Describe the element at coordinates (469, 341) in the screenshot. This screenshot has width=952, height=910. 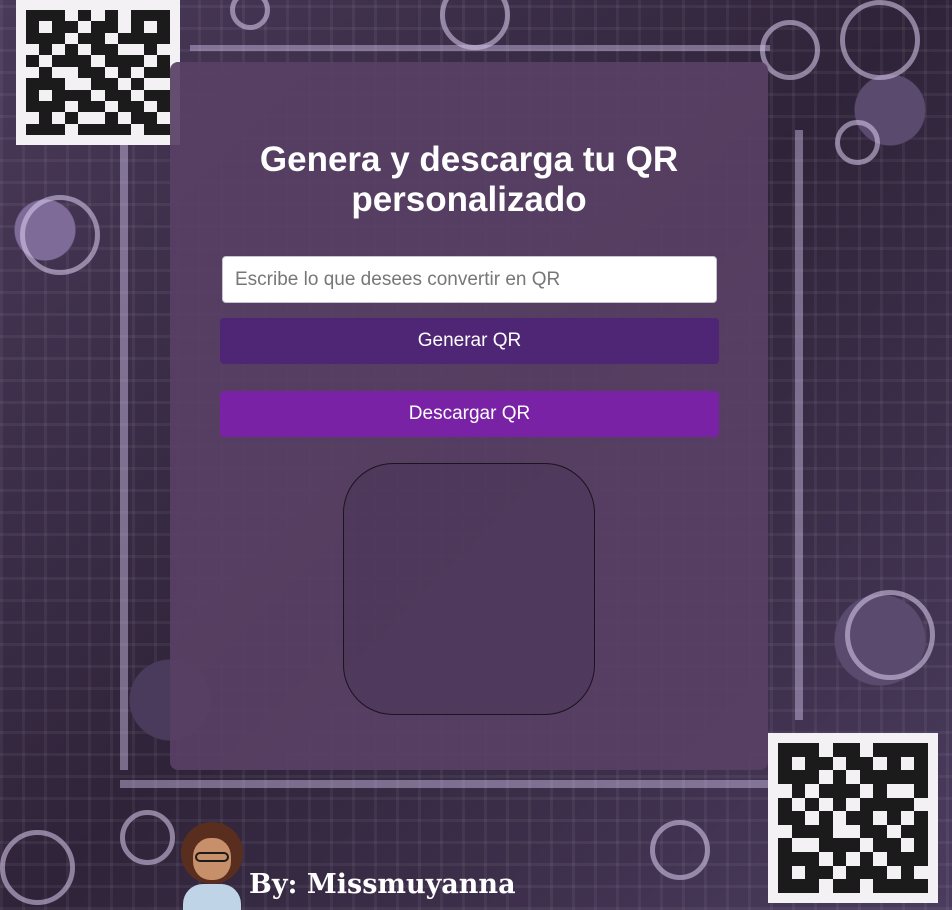
I see `generate-qr-button: Generar QR` at that location.